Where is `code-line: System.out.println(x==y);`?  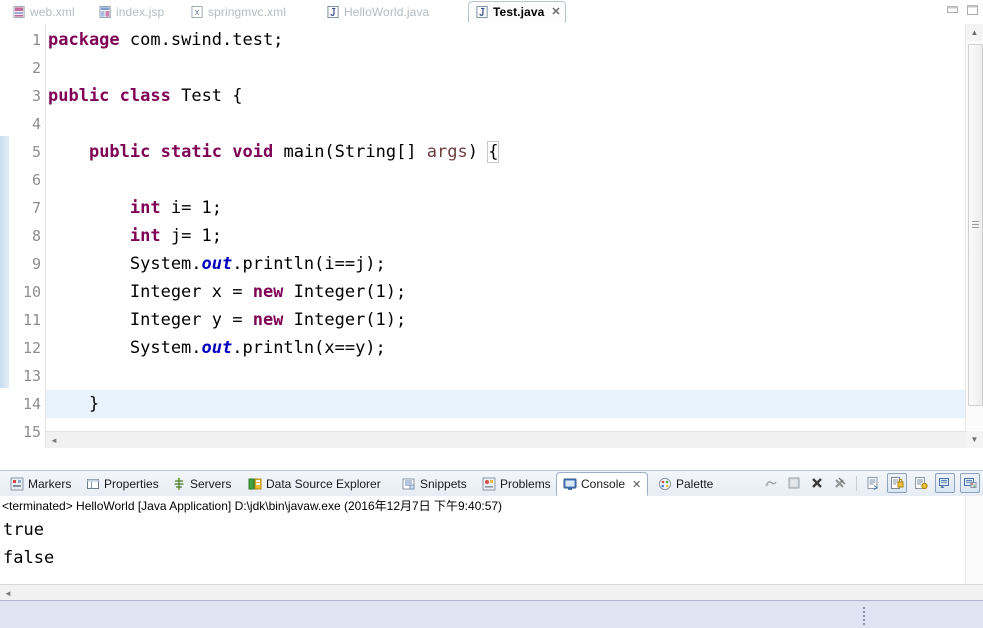 code-line: System.out.println(x==y); is located at coordinates (506, 348).